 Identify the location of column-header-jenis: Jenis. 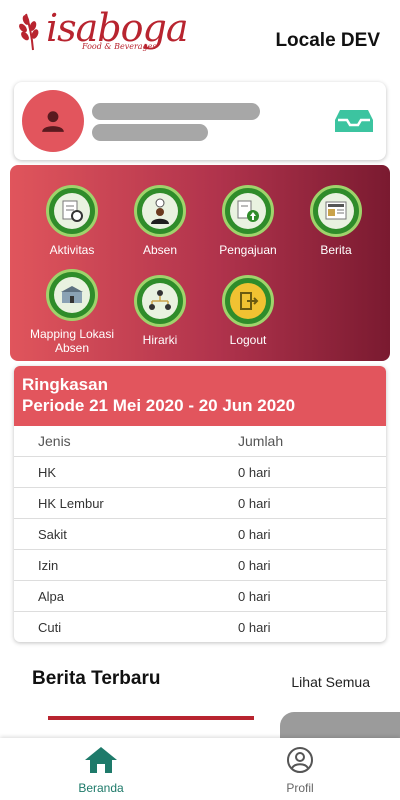
(54, 441).